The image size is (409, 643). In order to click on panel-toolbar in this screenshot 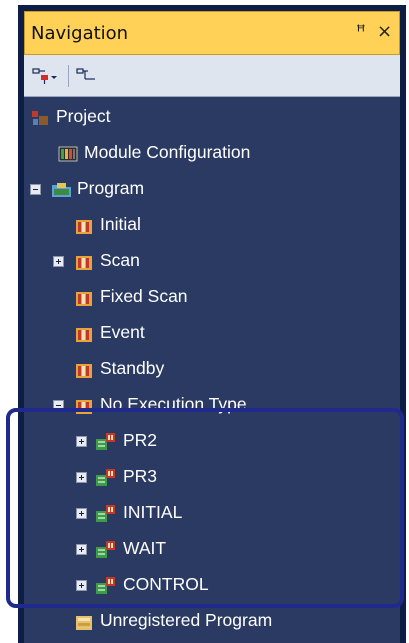, I will do `click(212, 76)`.